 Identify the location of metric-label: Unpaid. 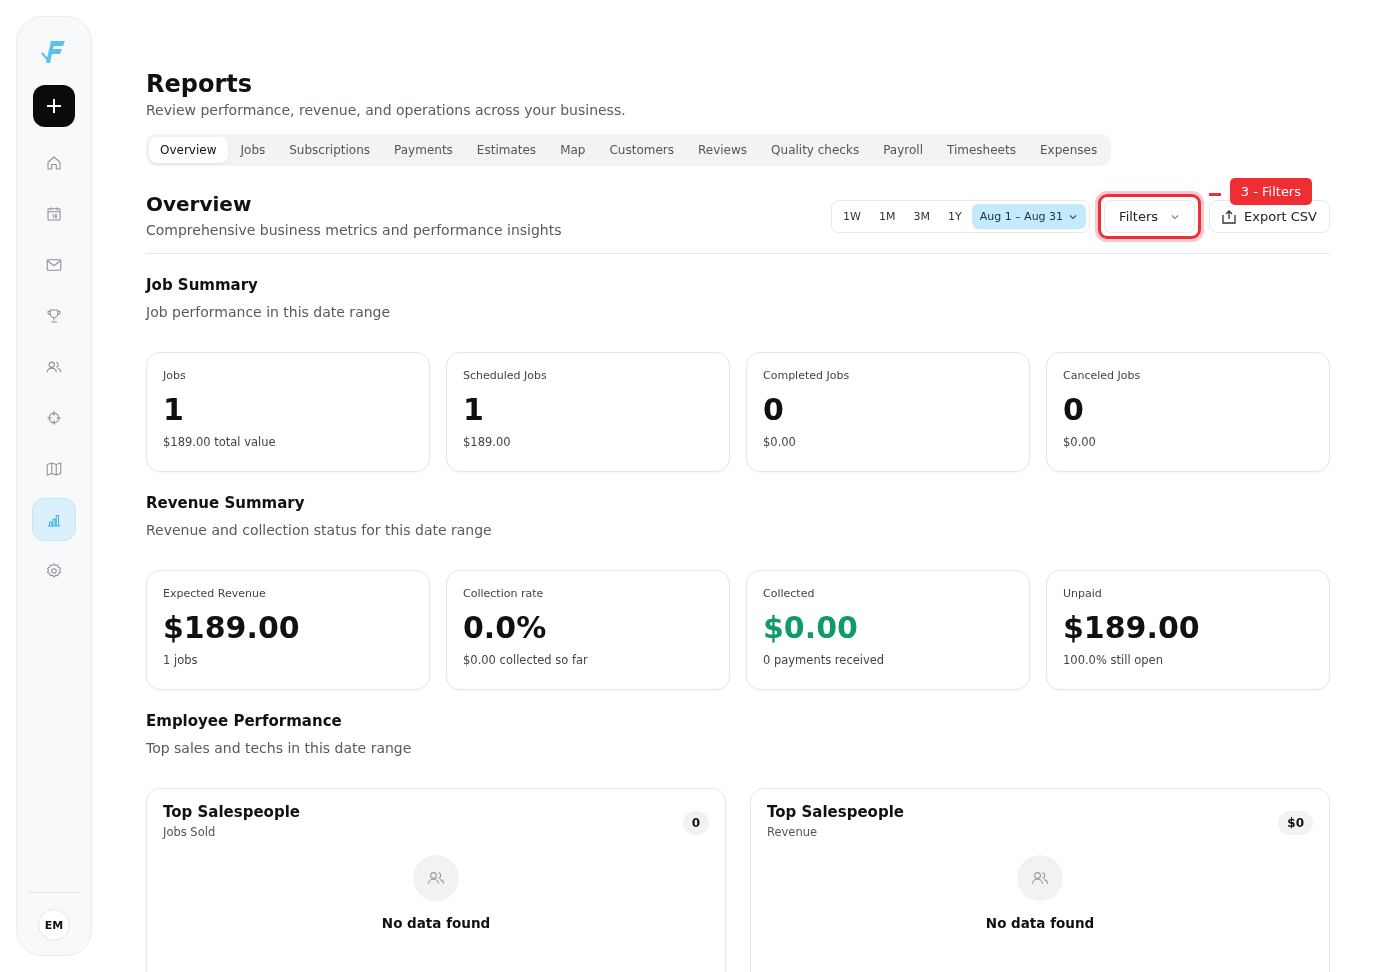
(1083, 593).